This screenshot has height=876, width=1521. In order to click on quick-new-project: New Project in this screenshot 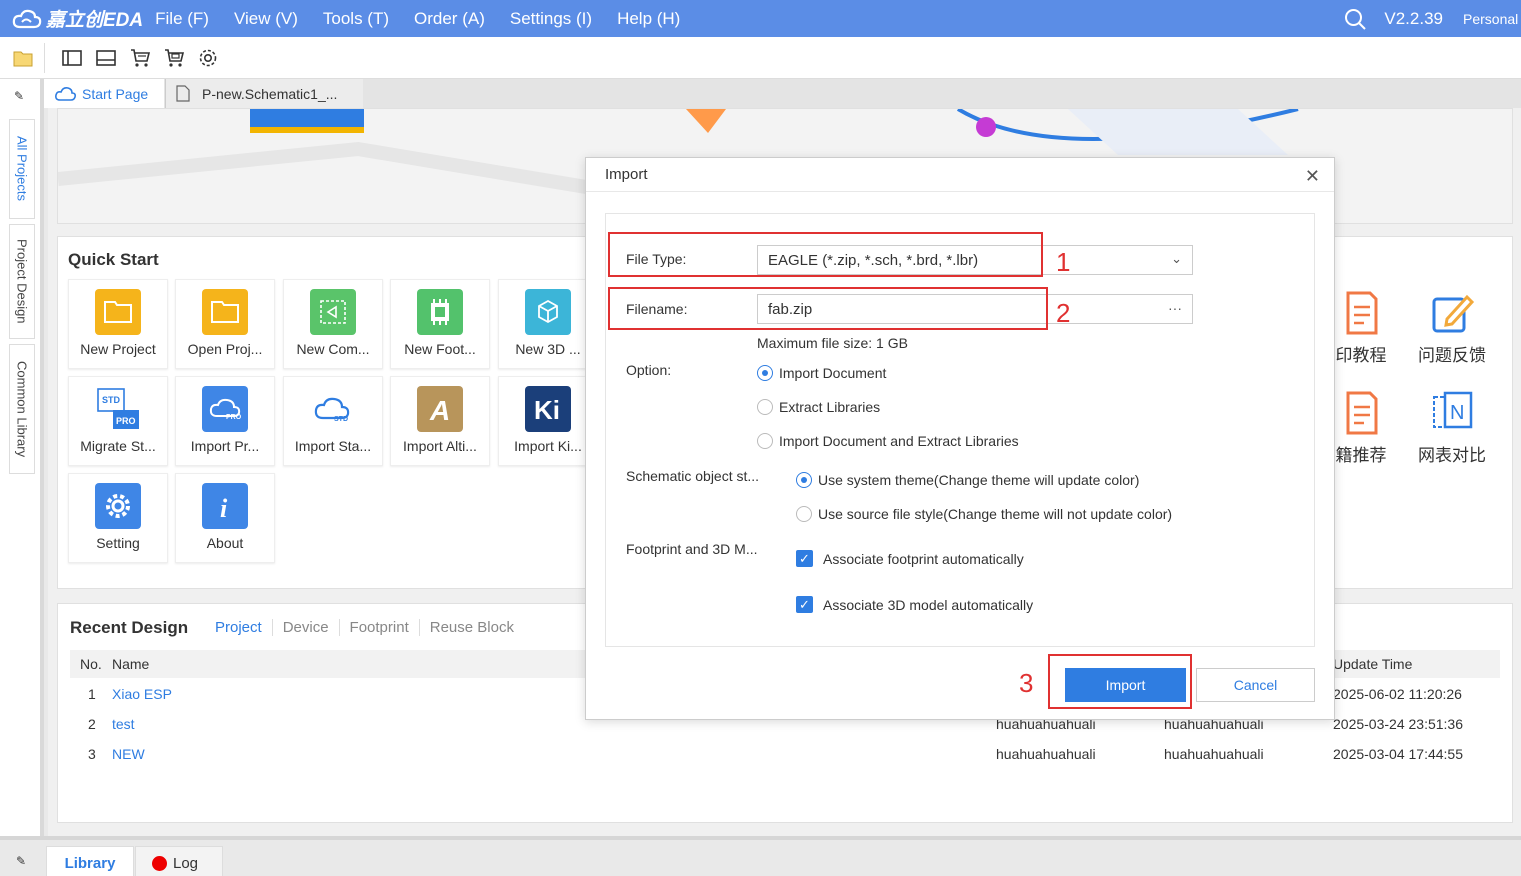, I will do `click(118, 324)`.